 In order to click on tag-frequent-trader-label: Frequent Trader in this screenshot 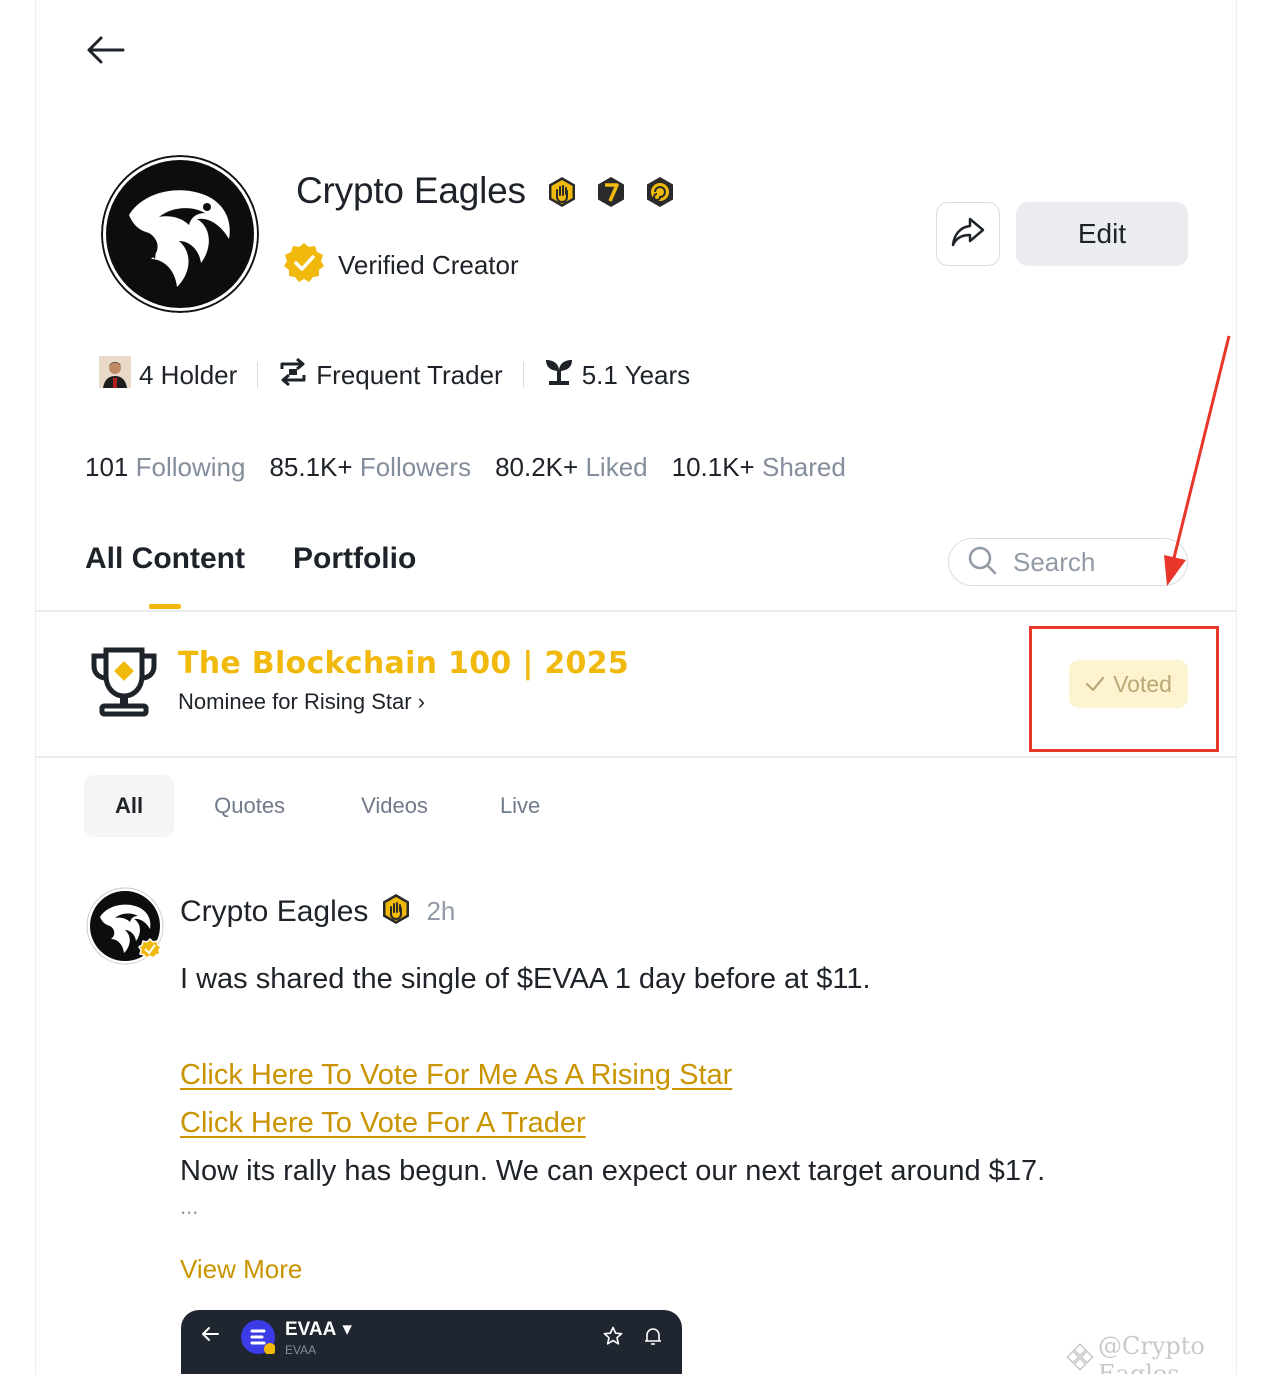, I will do `click(409, 374)`.